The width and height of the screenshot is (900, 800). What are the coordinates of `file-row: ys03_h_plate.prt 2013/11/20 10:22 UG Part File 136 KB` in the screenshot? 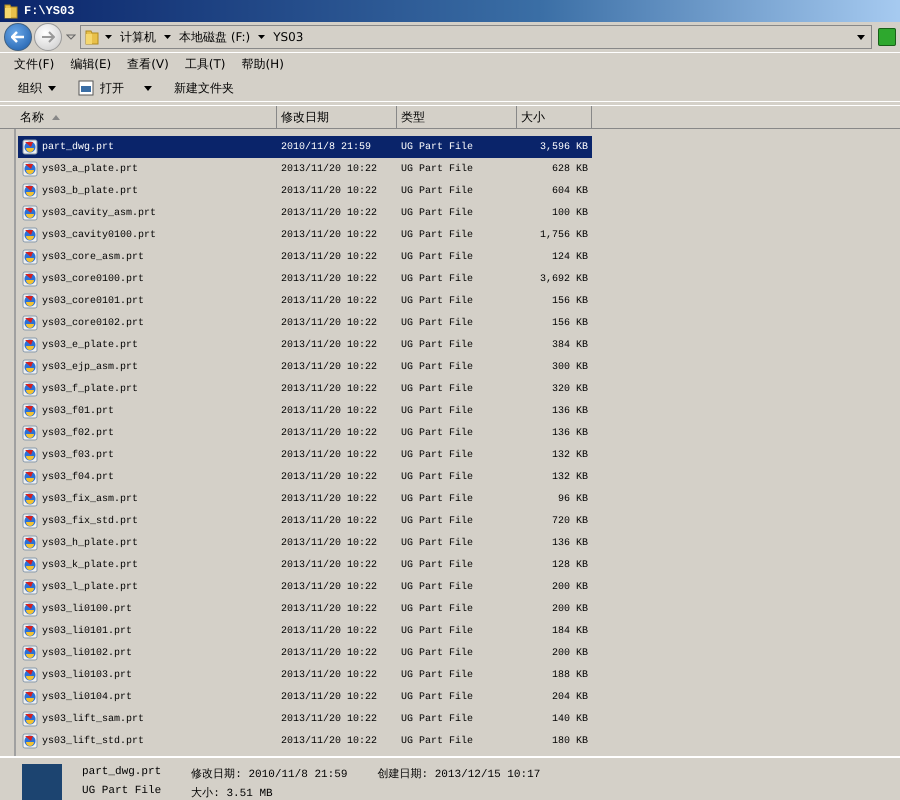 It's located at (305, 543).